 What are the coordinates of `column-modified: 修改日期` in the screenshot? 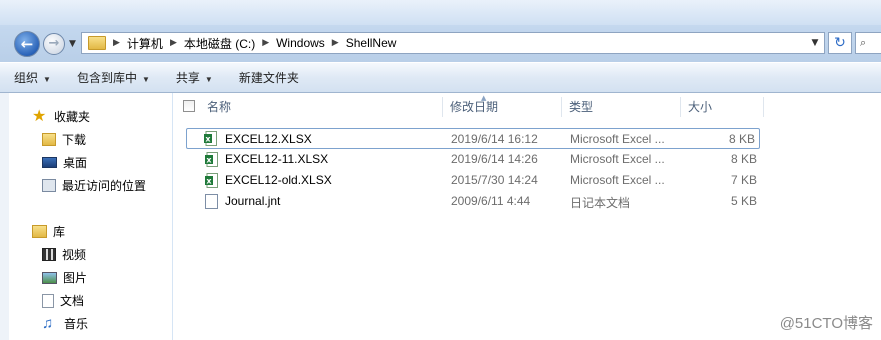 It's located at (474, 107).